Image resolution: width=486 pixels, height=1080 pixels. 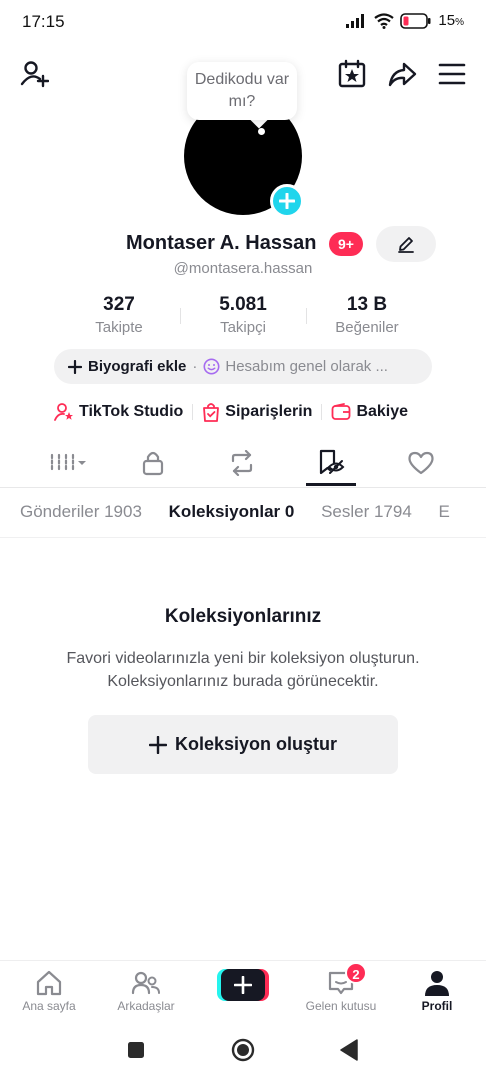 I want to click on wallet-icon, so click(x=341, y=411).